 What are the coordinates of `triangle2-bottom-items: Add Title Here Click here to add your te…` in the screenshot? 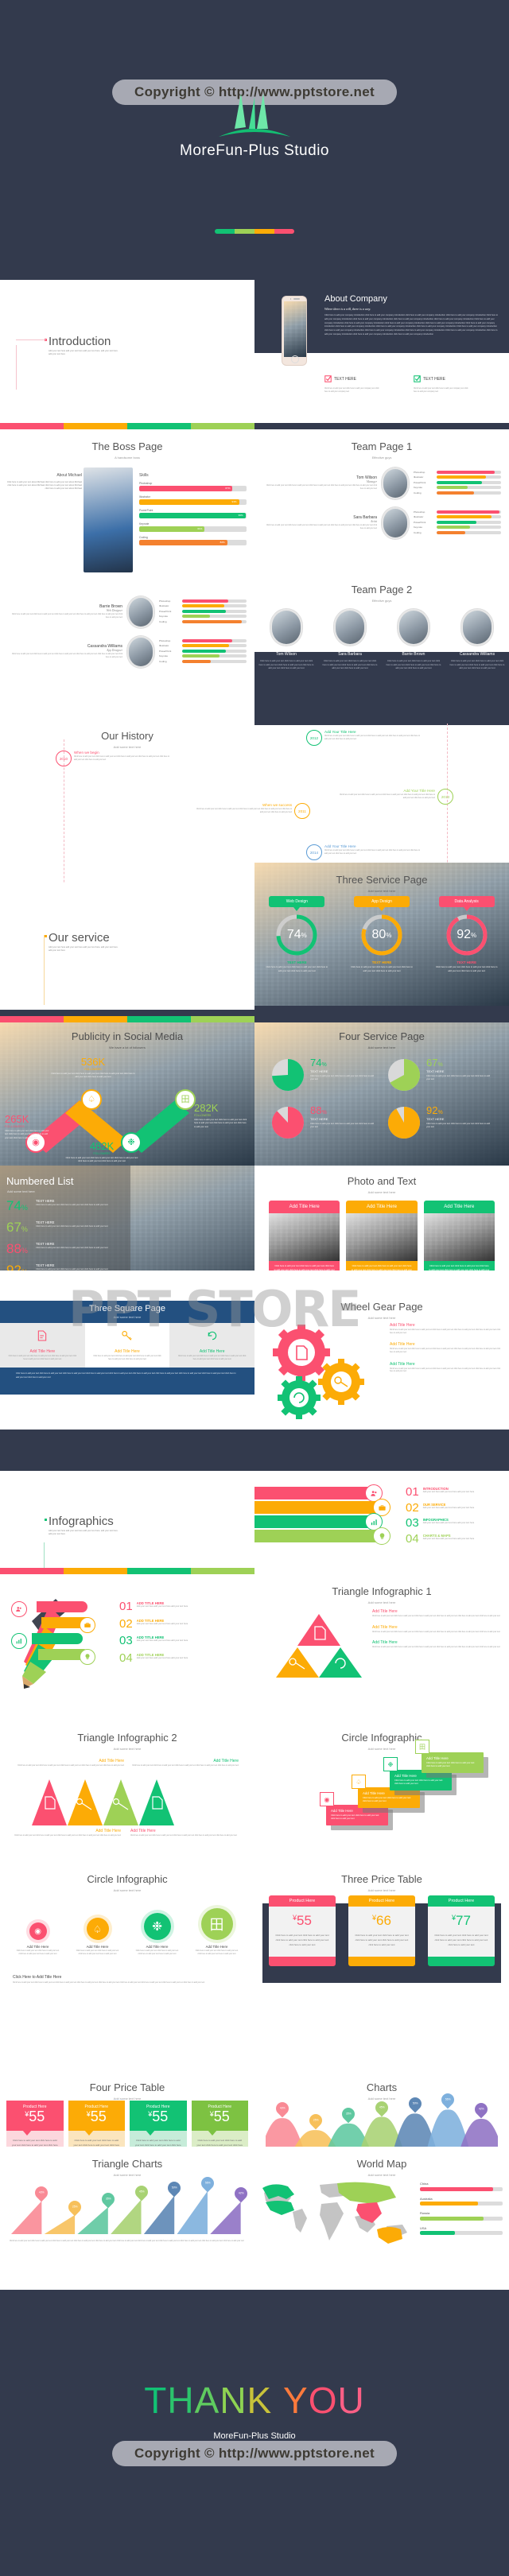 It's located at (125, 1834).